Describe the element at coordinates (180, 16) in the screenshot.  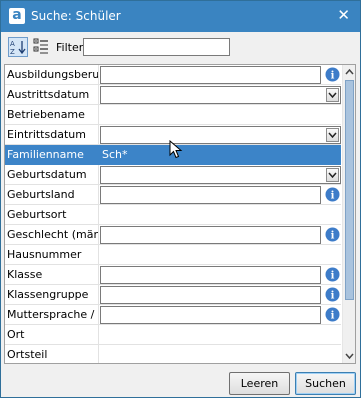
I see `title-bar: a Suche: Schüler ✕` at that location.